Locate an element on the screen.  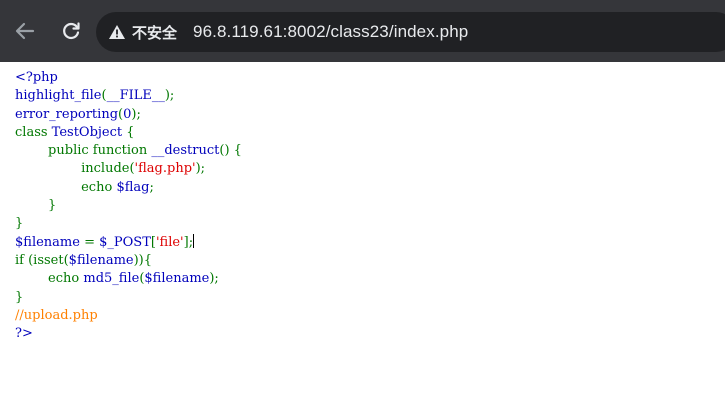
text-caret is located at coordinates (194, 240).